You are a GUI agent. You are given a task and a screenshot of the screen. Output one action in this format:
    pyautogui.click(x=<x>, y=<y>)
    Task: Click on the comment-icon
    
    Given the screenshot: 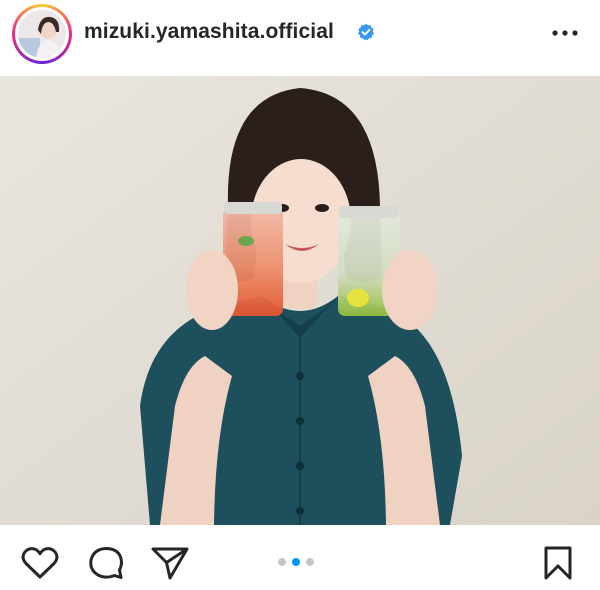 What is the action you would take?
    pyautogui.click(x=106, y=563)
    